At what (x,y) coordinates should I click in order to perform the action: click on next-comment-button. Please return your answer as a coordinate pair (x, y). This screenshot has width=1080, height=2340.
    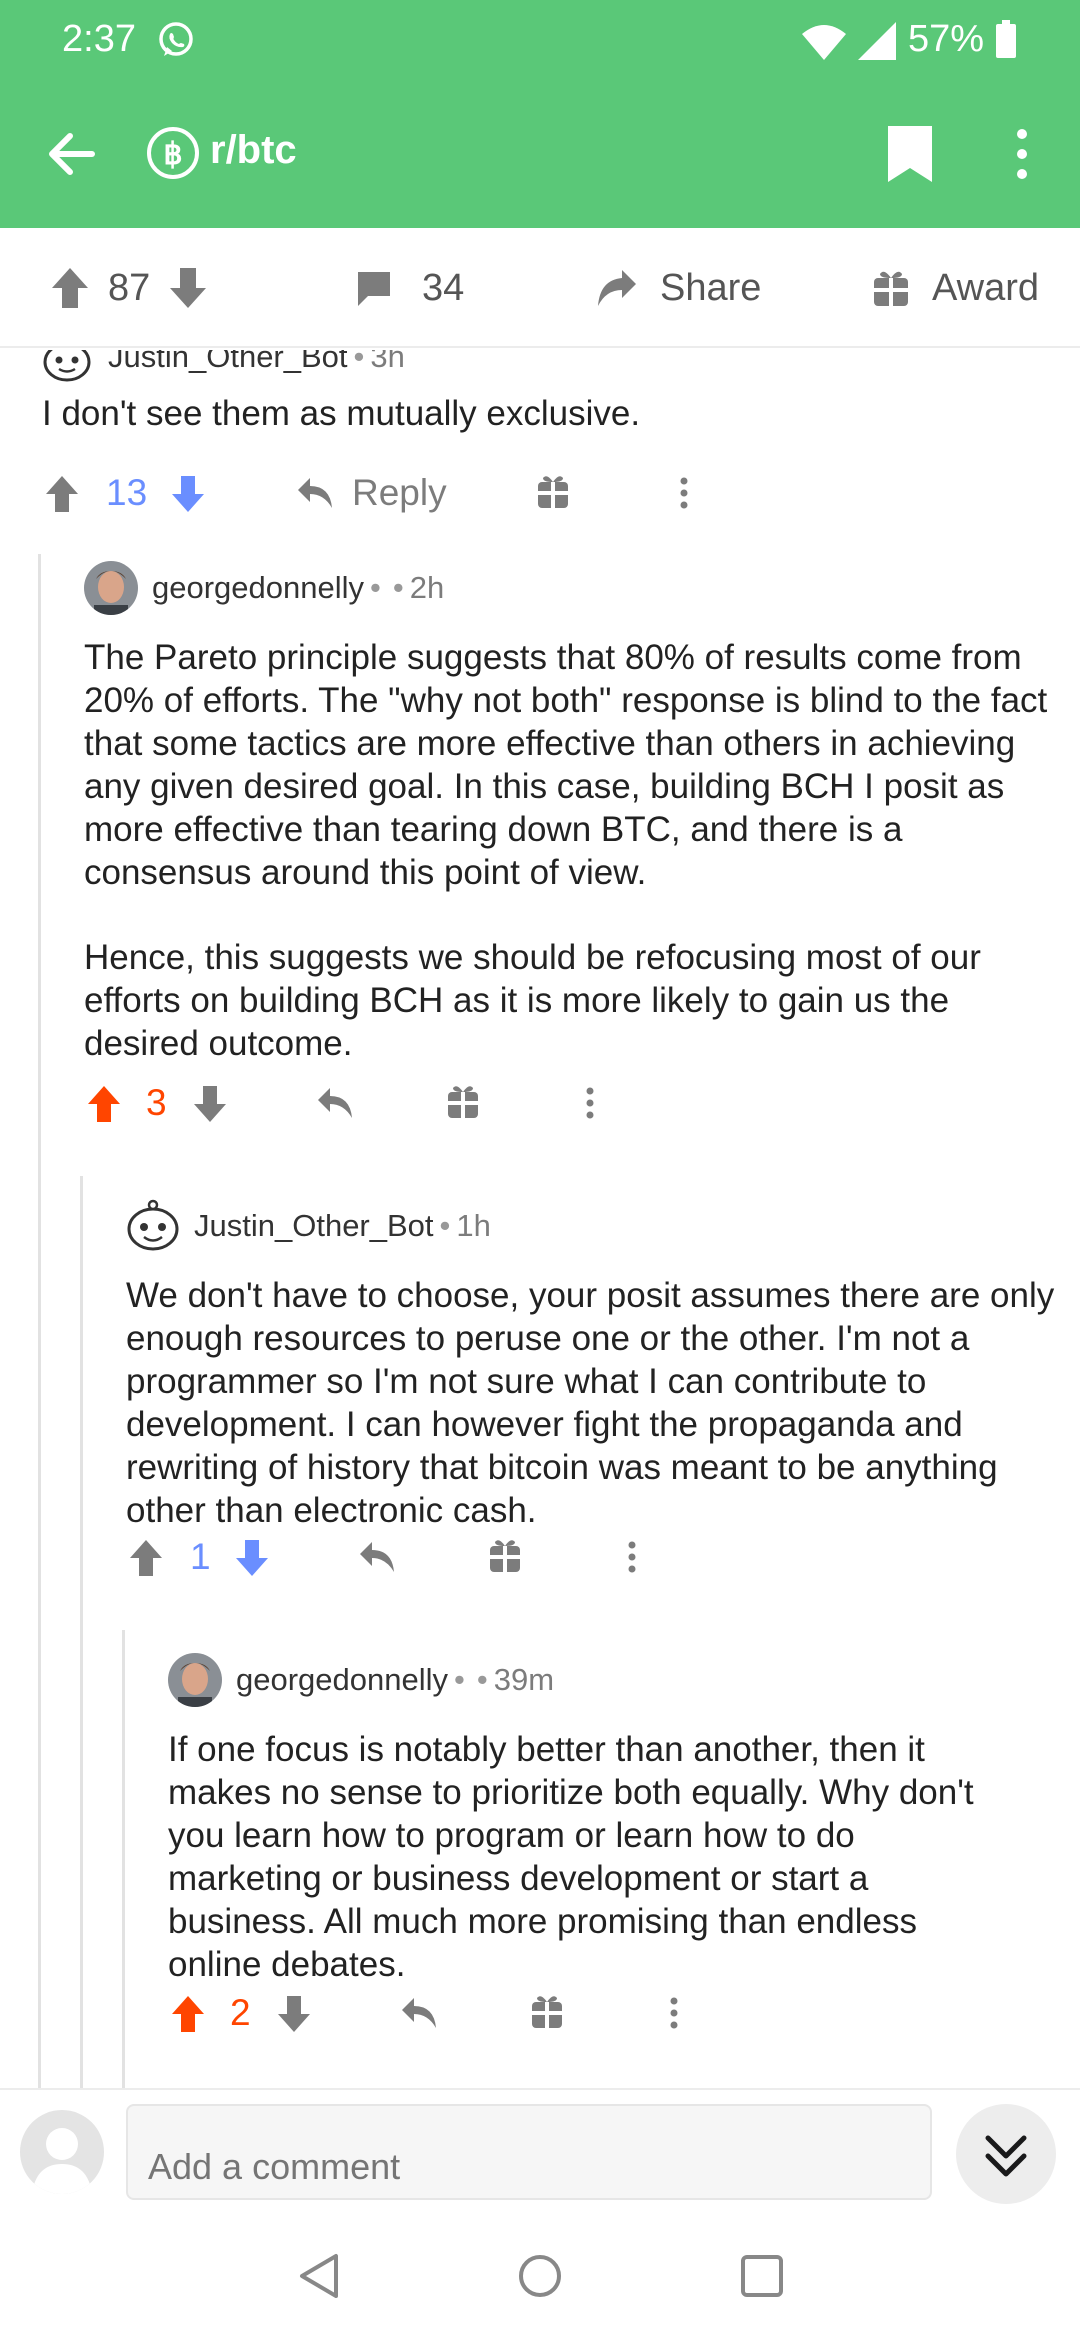
    Looking at the image, I should click on (1006, 2154).